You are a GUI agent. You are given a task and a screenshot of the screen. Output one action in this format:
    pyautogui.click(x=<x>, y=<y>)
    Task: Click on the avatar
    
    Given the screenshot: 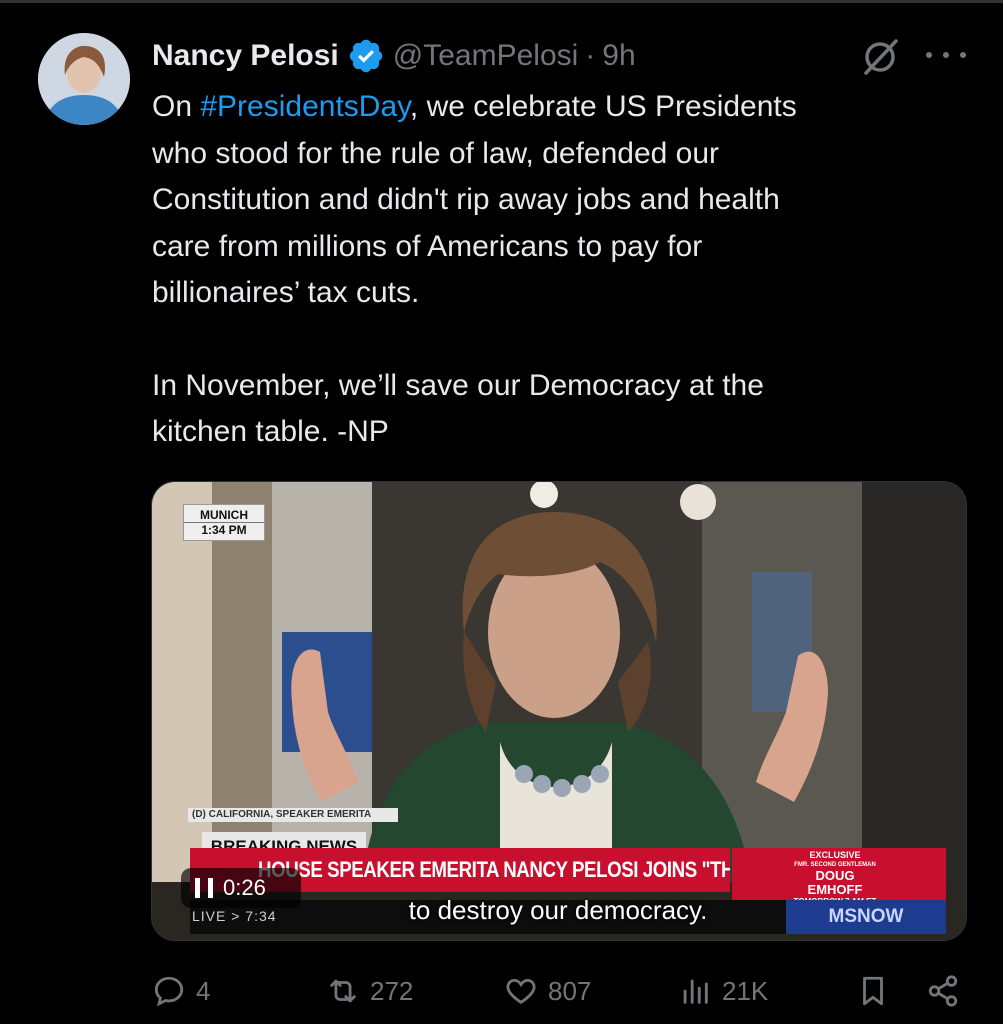 What is the action you would take?
    pyautogui.click(x=84, y=79)
    